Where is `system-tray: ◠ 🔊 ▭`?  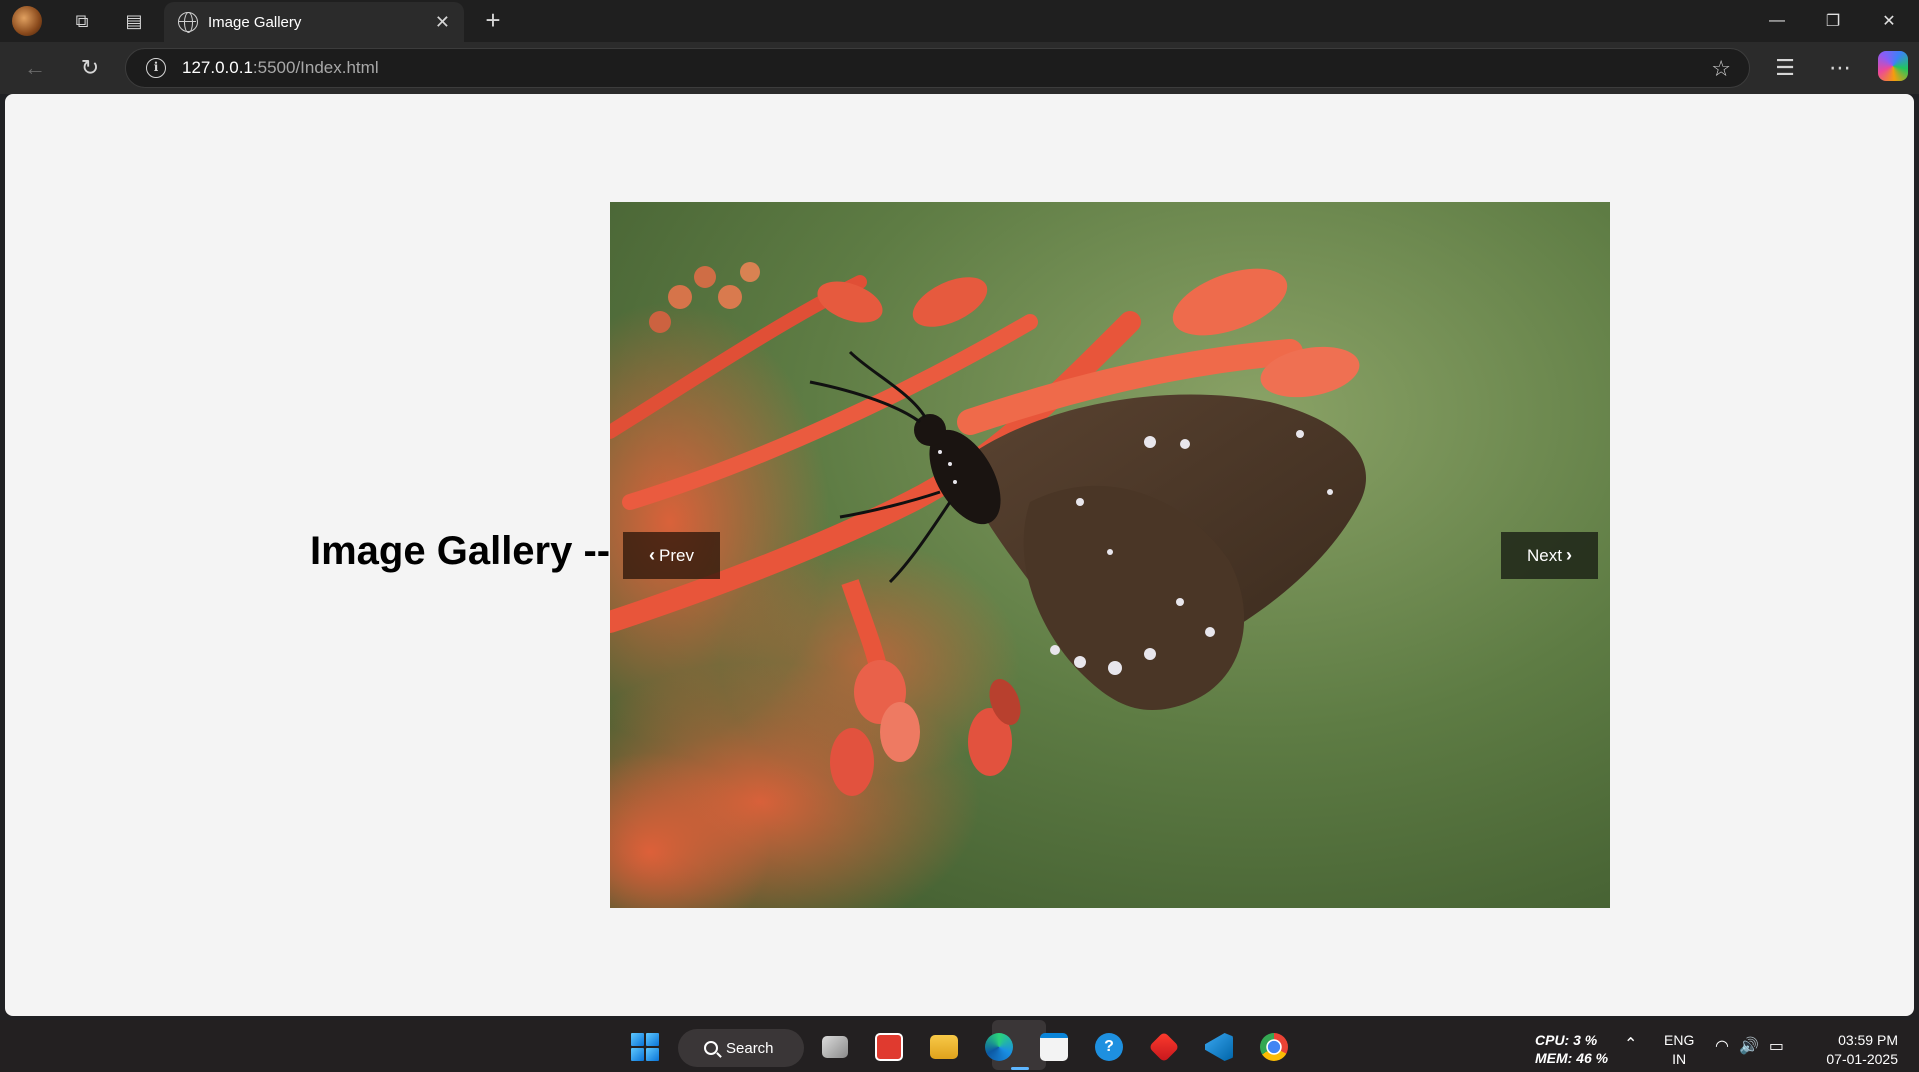 system-tray: ◠ 🔊 ▭ is located at coordinates (1749, 1046).